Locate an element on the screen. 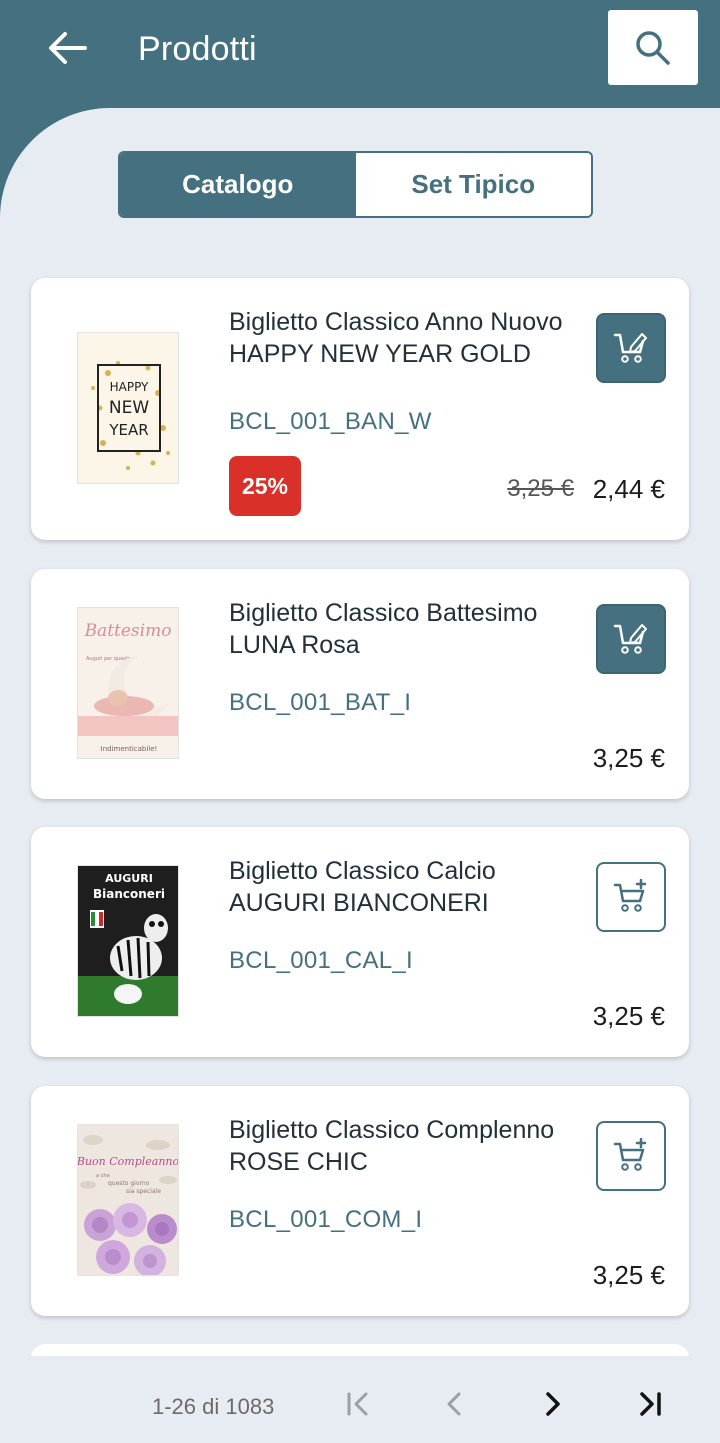 Image resolution: width=720 pixels, height=1443 pixels. tab-catalogo: Catalogo is located at coordinates (238, 184).